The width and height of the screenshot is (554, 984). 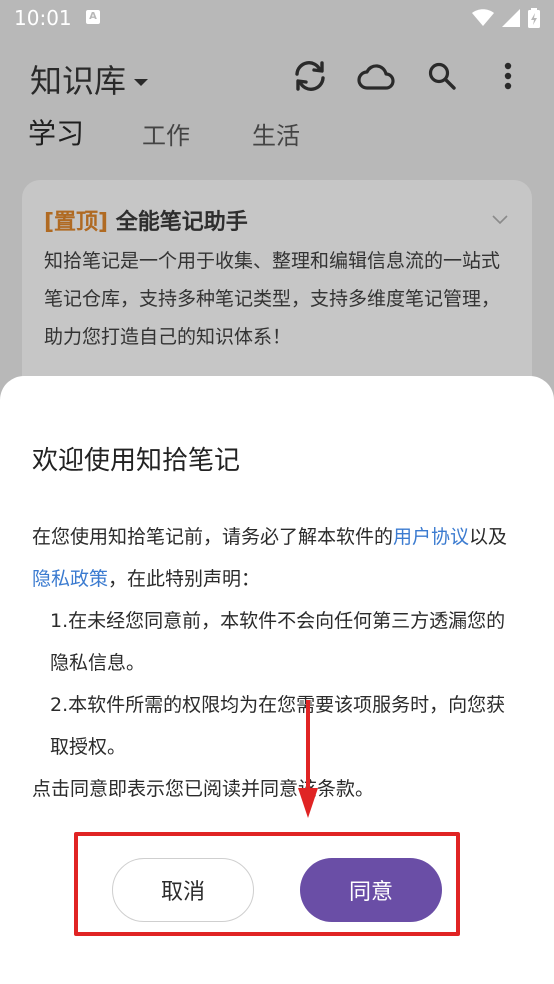 What do you see at coordinates (267, 884) in the screenshot?
I see `annotation-highlight-box` at bounding box center [267, 884].